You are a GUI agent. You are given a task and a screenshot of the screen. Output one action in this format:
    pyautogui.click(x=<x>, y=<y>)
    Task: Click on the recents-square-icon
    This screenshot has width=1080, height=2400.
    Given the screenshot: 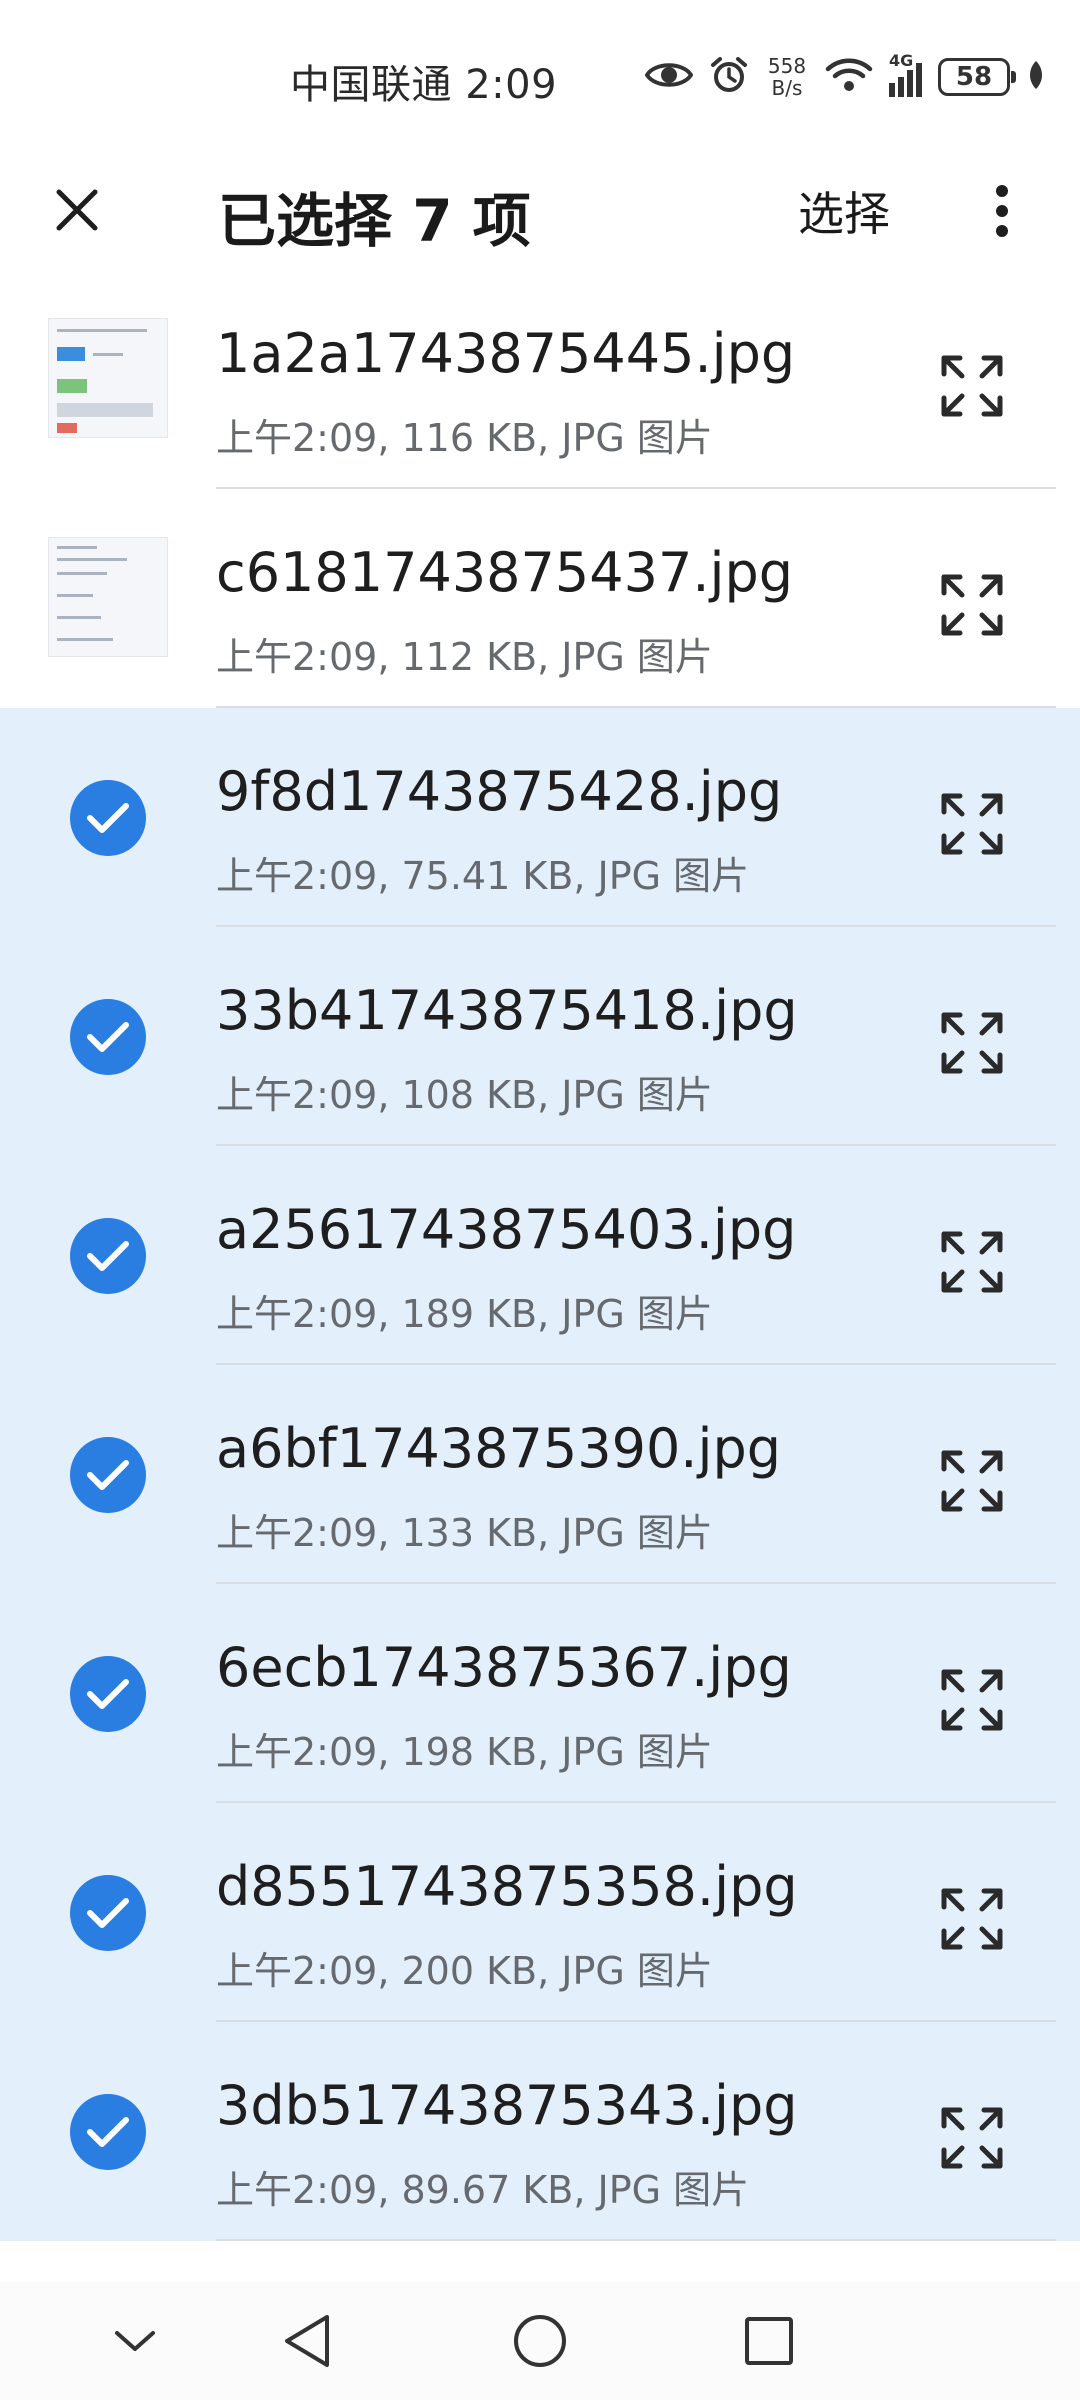 What is the action you would take?
    pyautogui.click(x=769, y=2341)
    